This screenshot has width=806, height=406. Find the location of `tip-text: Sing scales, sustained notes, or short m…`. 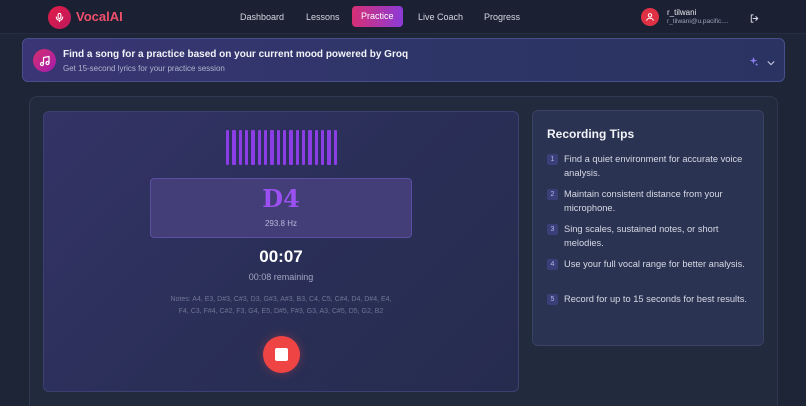

tip-text: Sing scales, sustained notes, or short m… is located at coordinates (641, 236).